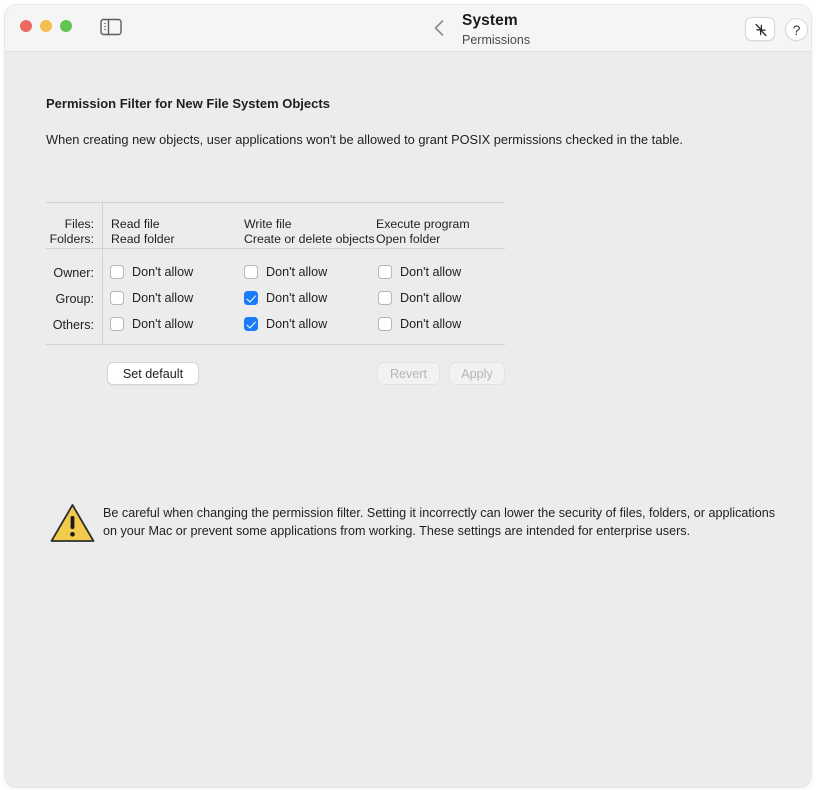 This screenshot has width=816, height=790. I want to click on set-default-button: Set default, so click(153, 373).